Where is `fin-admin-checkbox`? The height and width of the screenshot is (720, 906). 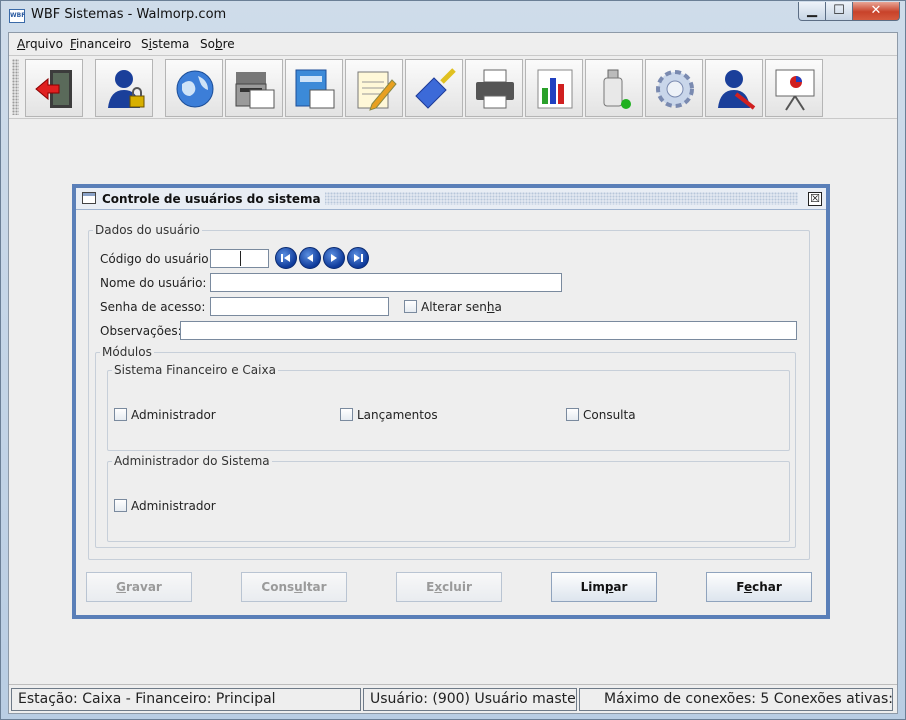 fin-admin-checkbox is located at coordinates (120, 414).